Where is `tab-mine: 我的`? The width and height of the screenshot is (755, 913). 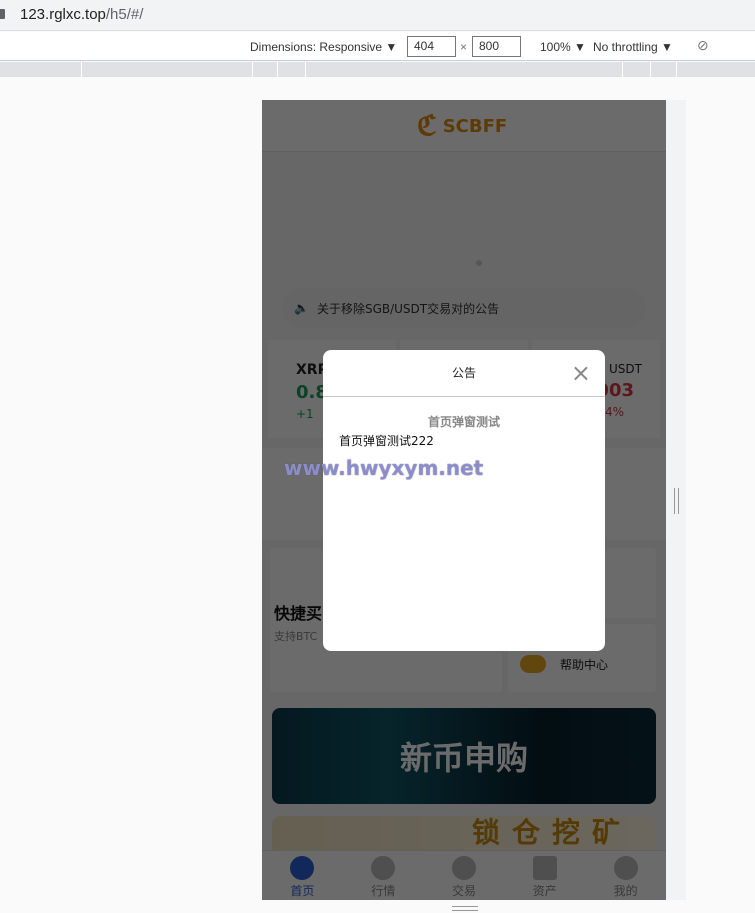
tab-mine: 我的 is located at coordinates (625, 875).